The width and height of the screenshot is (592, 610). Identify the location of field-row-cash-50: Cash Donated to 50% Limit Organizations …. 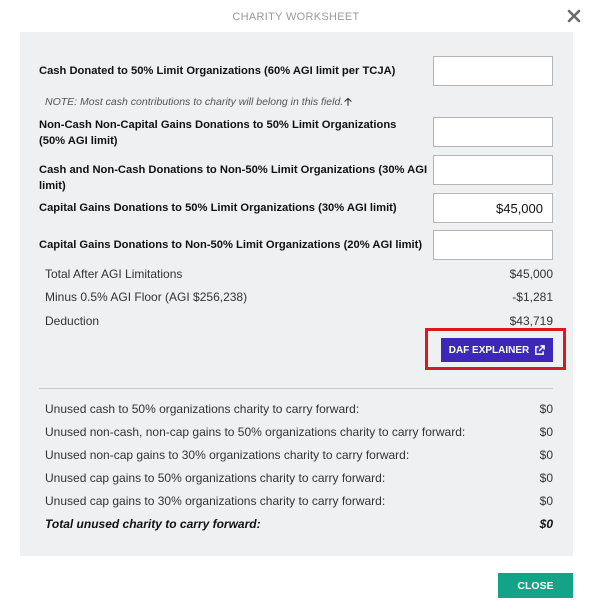
(296, 71).